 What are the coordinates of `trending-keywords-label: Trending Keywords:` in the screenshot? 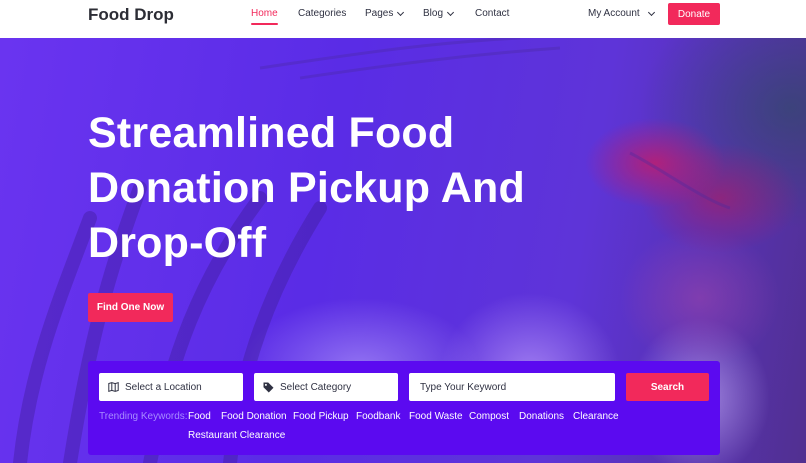 It's located at (143, 416).